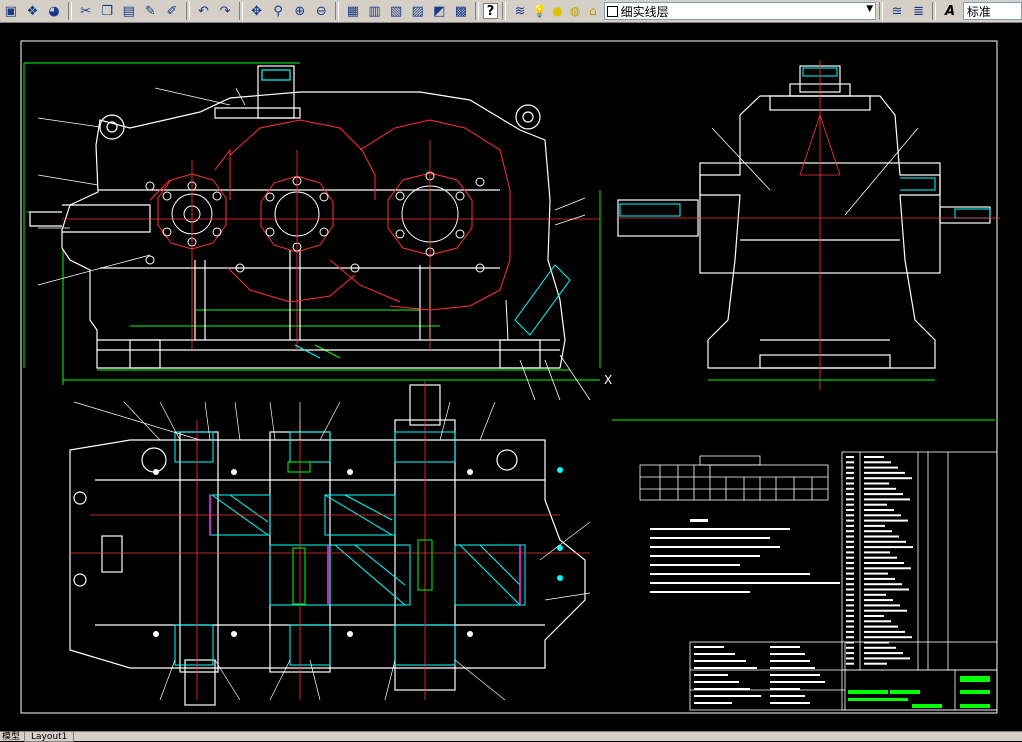 The width and height of the screenshot is (1022, 742). Describe the element at coordinates (375, 11) in the screenshot. I see `design-center-icon: ▥` at that location.